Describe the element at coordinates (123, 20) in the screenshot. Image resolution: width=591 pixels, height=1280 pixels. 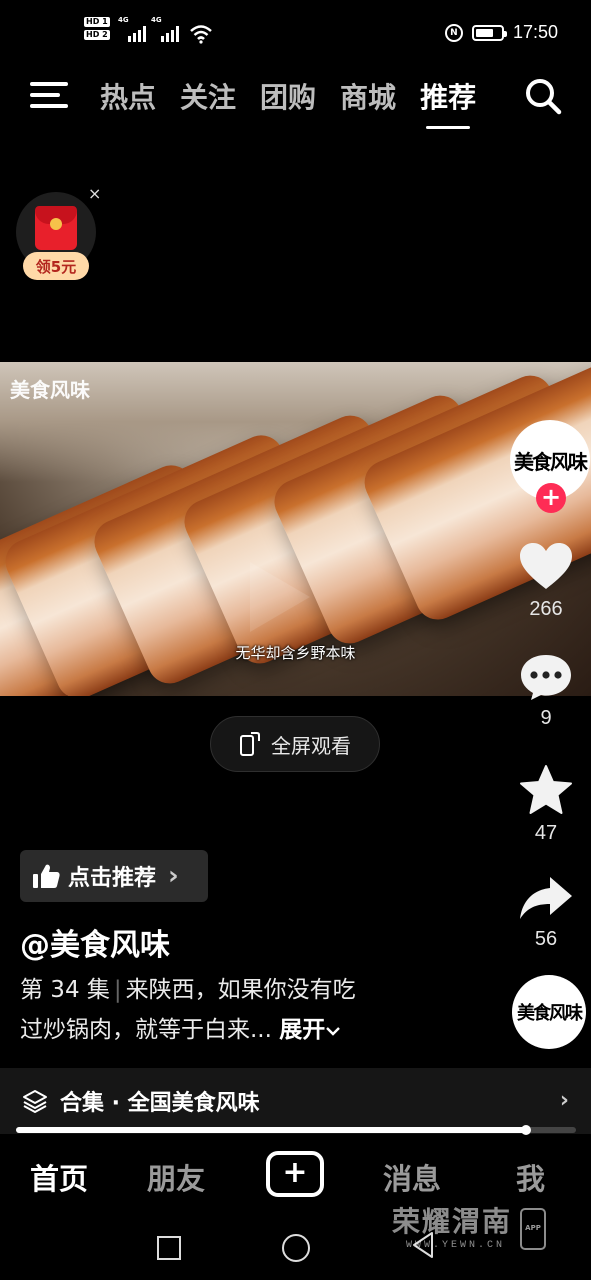
I see `net1-label: 4G` at that location.